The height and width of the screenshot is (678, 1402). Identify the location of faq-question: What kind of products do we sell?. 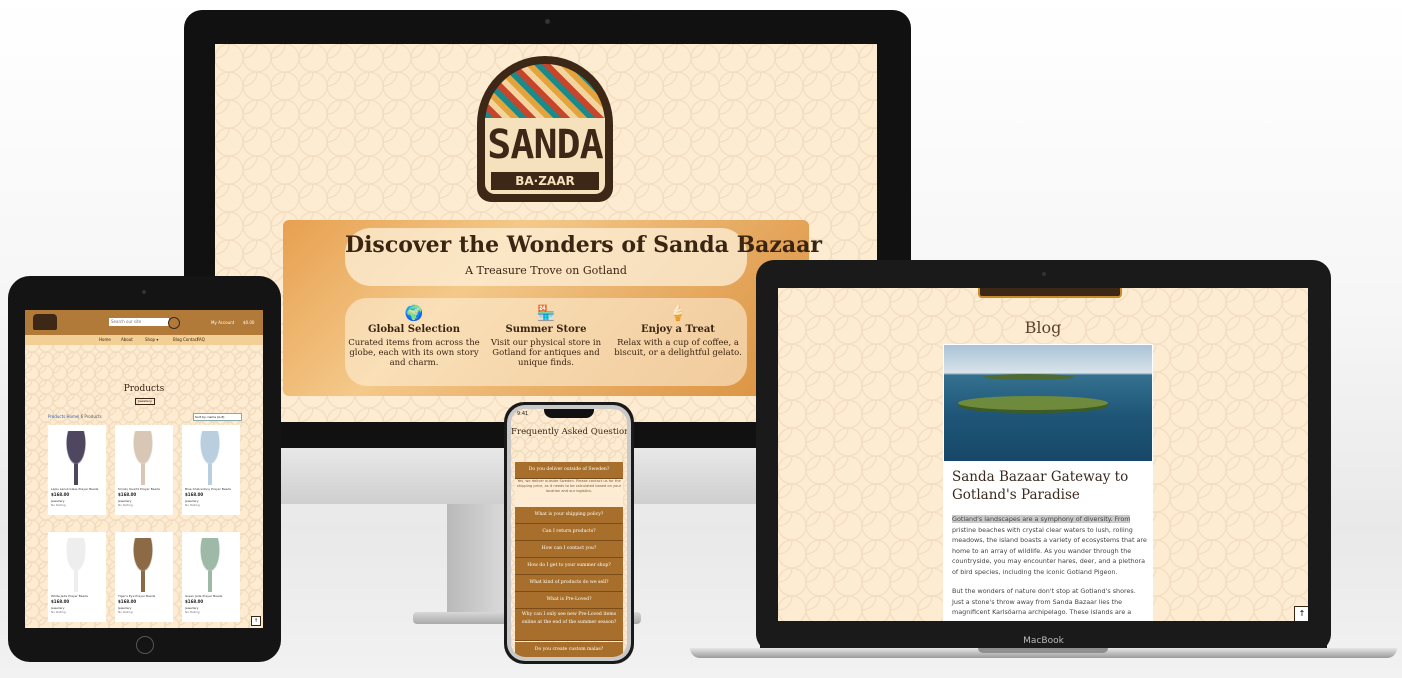
(569, 583).